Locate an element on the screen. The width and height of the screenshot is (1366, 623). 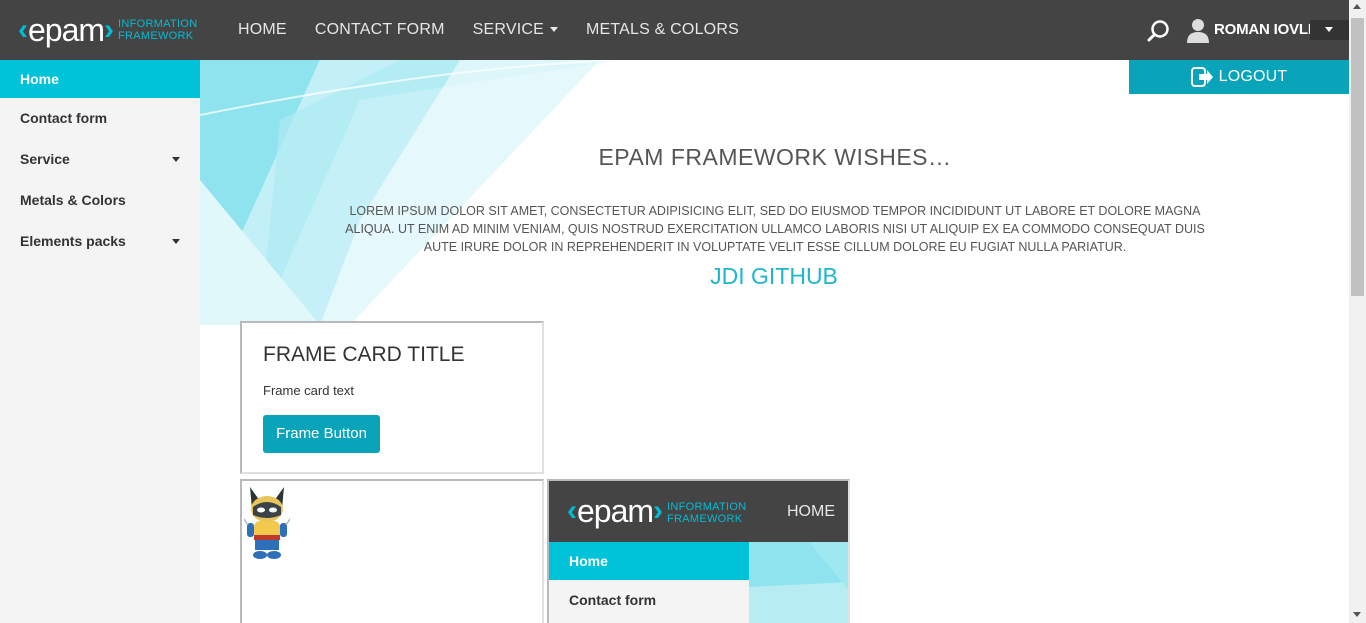
embedded-header: ‹ epam › INFORMATION FRAMEWORK HOME is located at coordinates (698, 511).